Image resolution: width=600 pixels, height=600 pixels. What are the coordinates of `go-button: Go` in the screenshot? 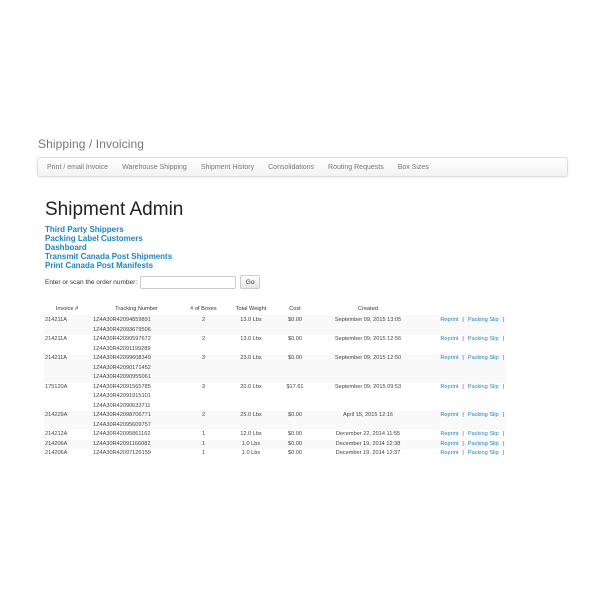 It's located at (250, 282).